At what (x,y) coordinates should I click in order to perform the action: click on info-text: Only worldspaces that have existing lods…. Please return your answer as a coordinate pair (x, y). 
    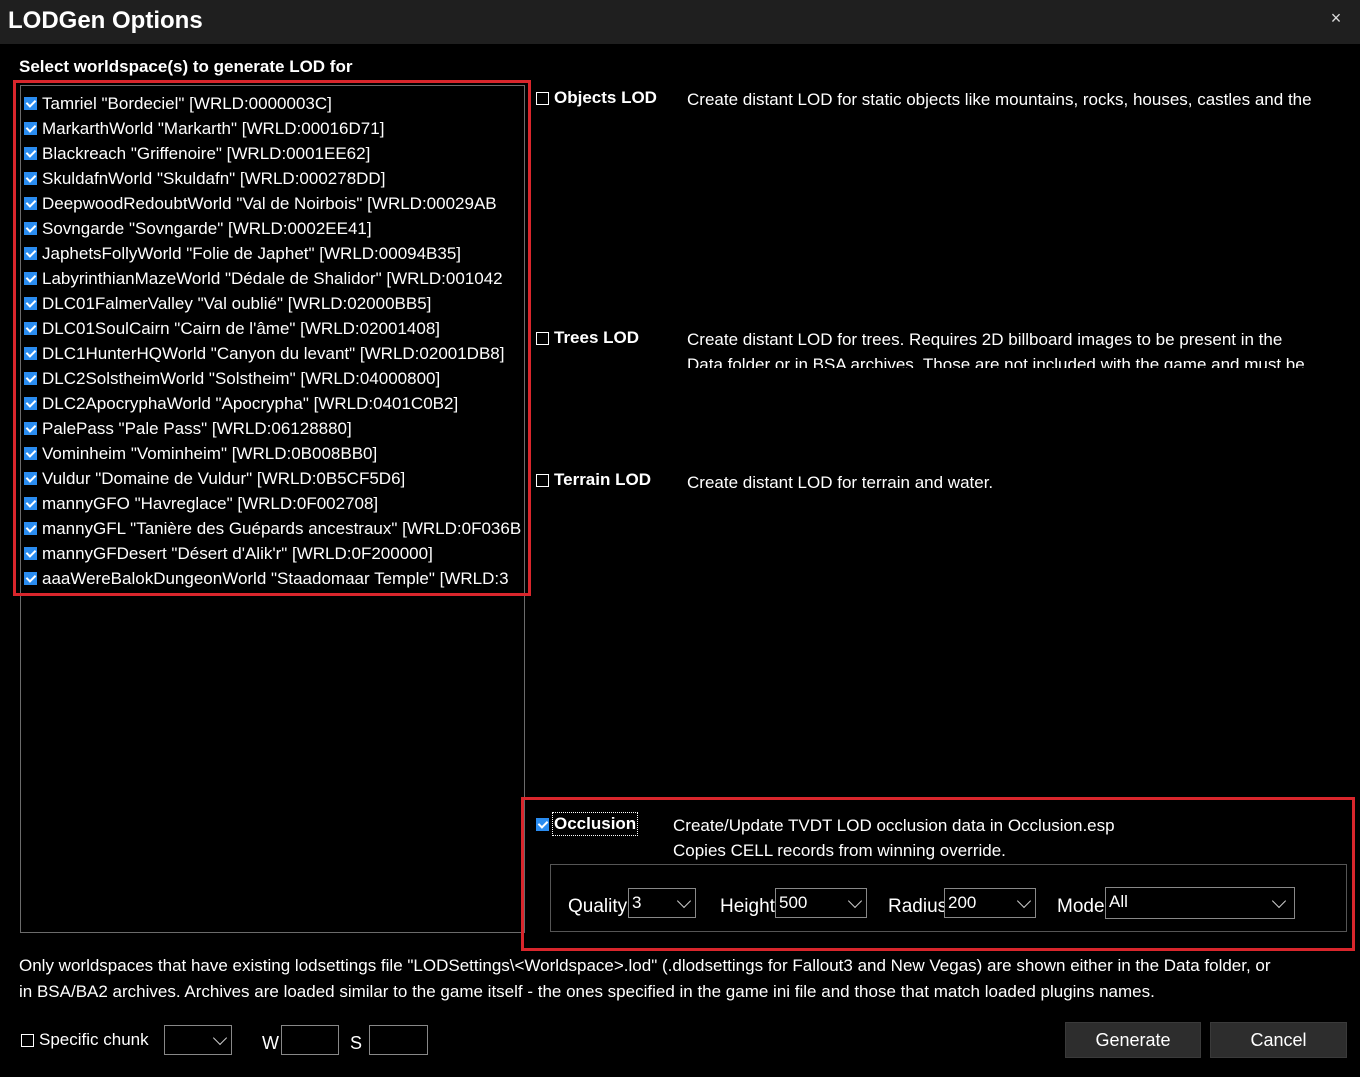
    Looking at the image, I should click on (684, 979).